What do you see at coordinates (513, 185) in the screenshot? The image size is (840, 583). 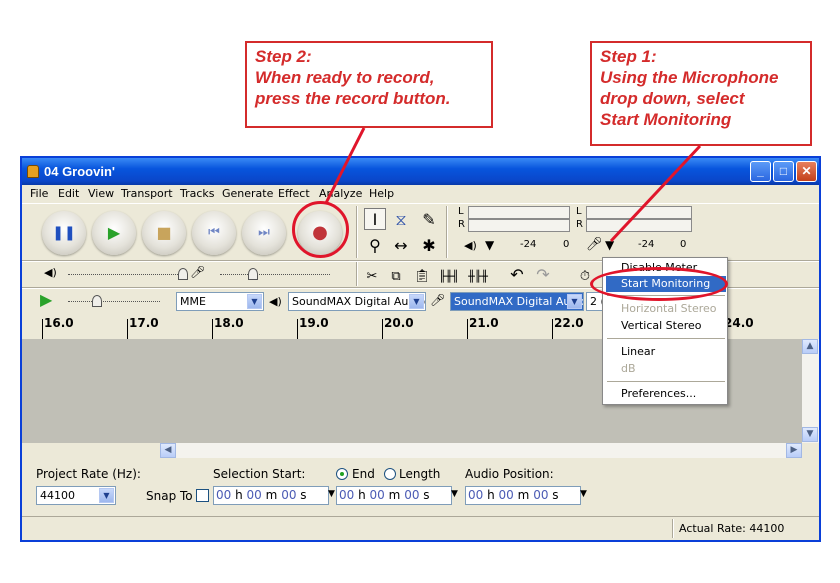 I see `callout-arrows` at bounding box center [513, 185].